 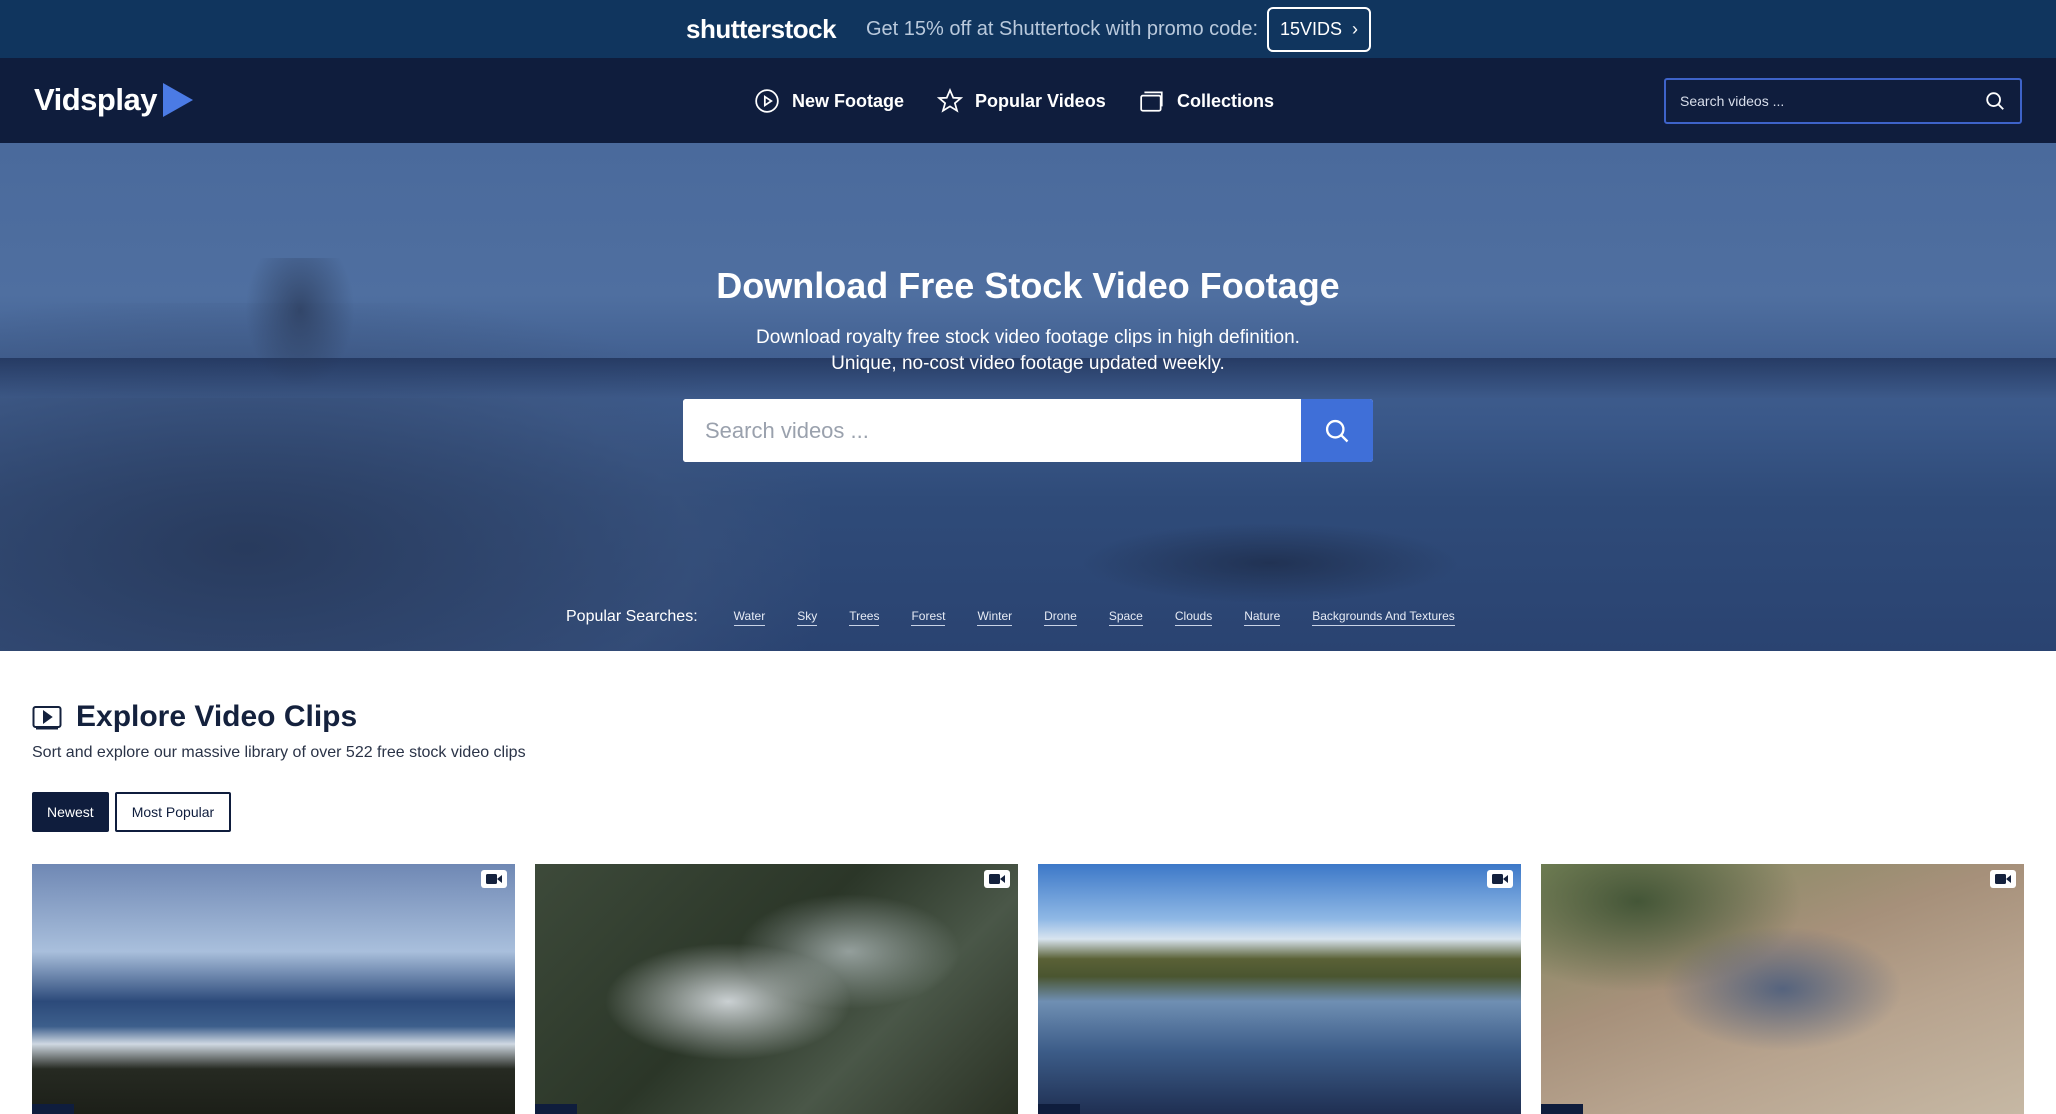 I want to click on nav-popular-videos-label: Popular Videos, so click(x=1040, y=100).